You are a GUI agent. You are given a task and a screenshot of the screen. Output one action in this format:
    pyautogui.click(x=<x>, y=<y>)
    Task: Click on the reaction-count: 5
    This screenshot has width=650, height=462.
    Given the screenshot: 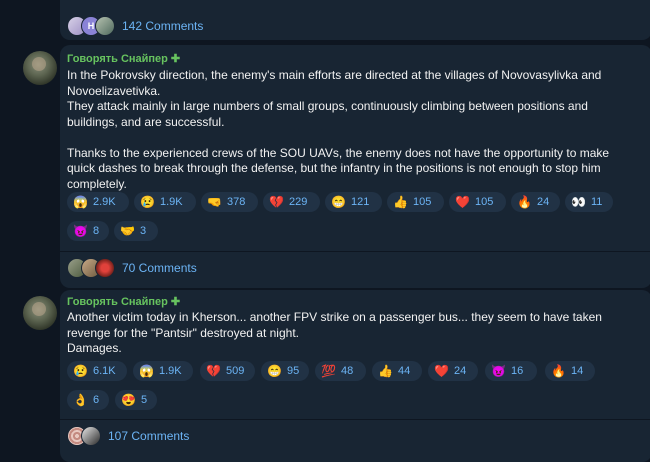 What is the action you would take?
    pyautogui.click(x=144, y=400)
    